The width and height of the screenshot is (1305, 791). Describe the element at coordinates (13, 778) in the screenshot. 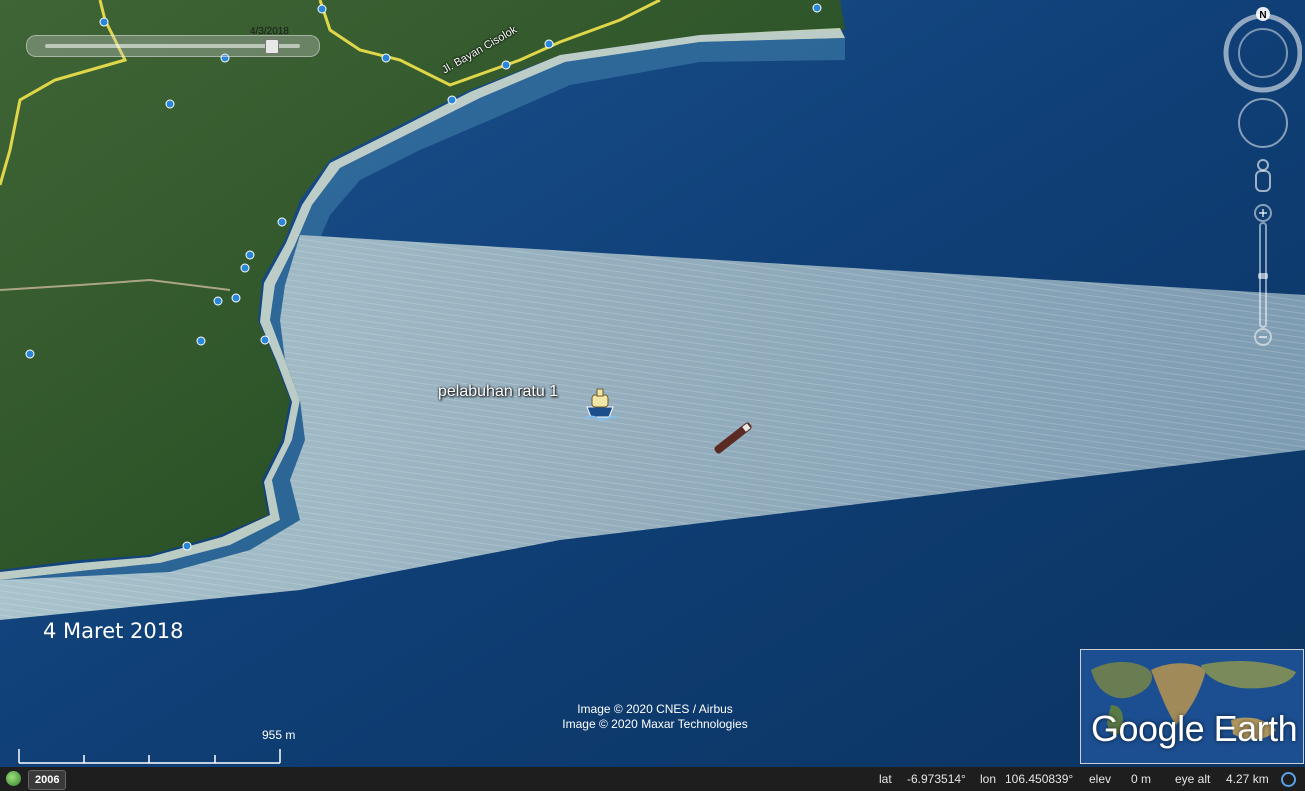

I see `historical-imagery-icon` at that location.